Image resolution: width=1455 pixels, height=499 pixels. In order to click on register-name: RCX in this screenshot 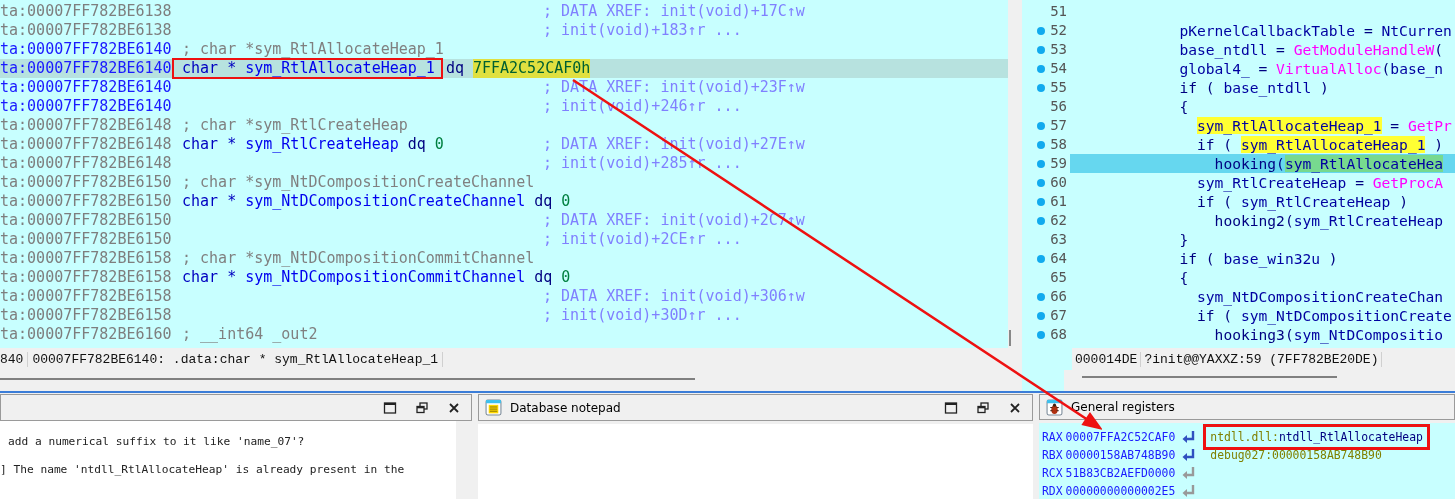, I will do `click(1052, 473)`.